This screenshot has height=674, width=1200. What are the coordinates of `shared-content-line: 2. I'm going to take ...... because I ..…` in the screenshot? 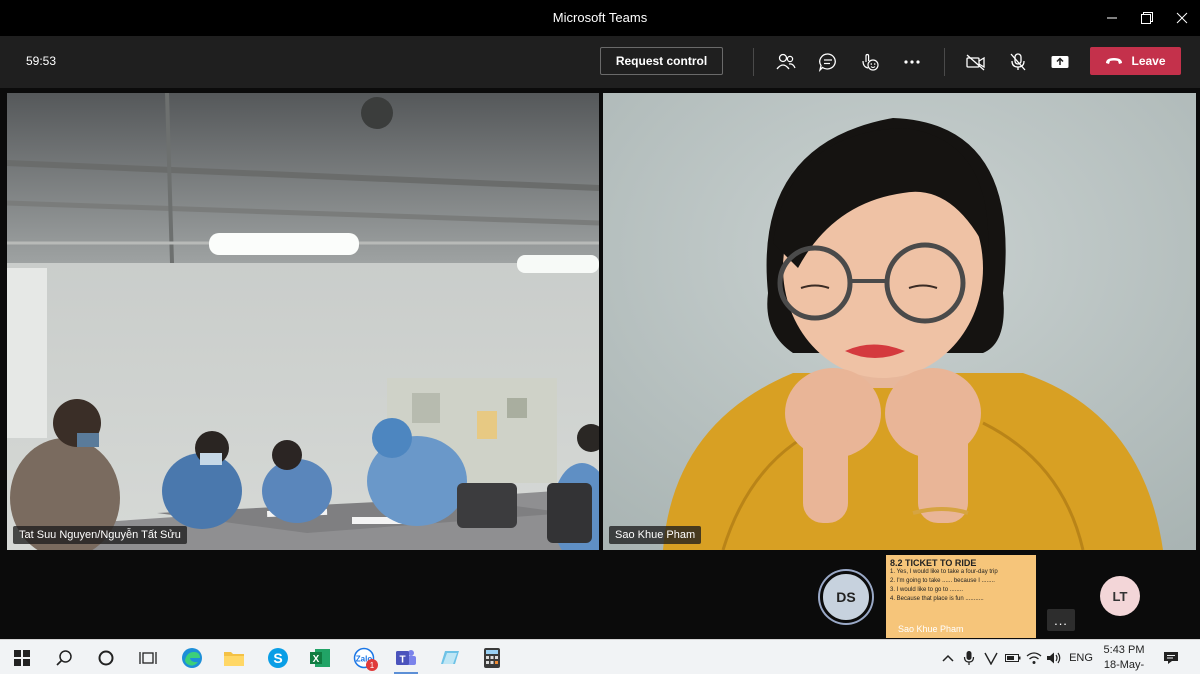 It's located at (942, 581).